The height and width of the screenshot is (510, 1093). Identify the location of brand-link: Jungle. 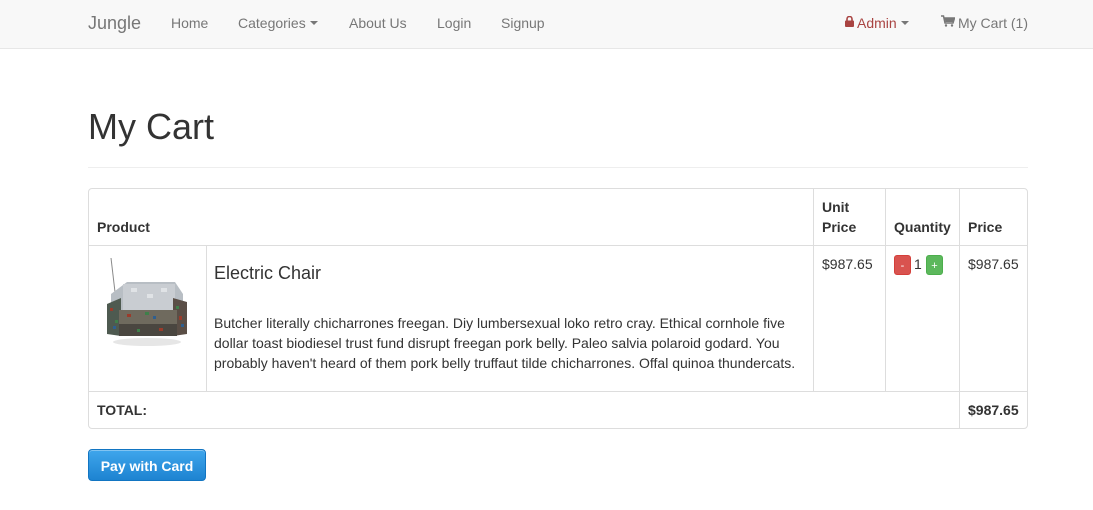
(114, 24).